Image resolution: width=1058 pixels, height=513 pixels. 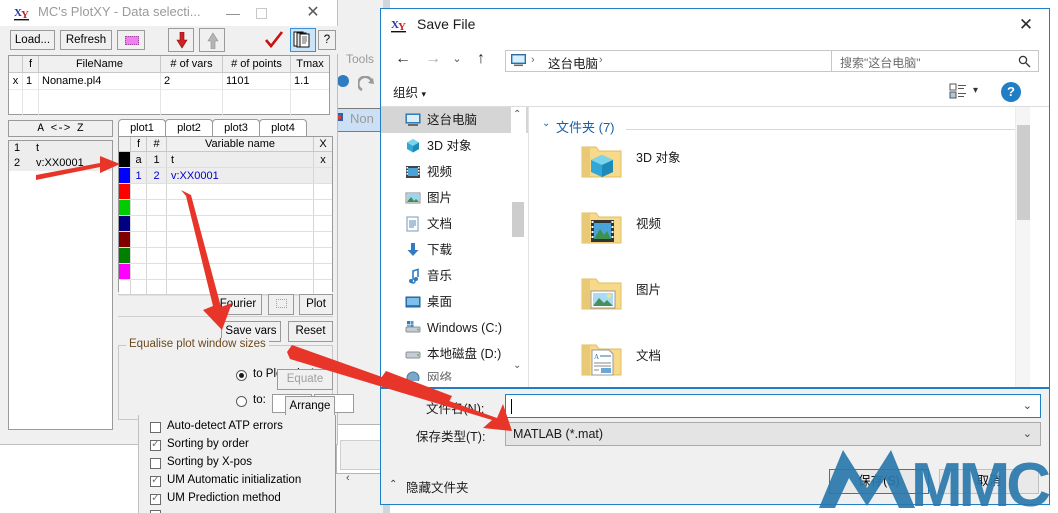 What do you see at coordinates (454, 354) in the screenshot?
I see `sidebar-item-local-disk-d: 本地磁盘 (D:)` at bounding box center [454, 354].